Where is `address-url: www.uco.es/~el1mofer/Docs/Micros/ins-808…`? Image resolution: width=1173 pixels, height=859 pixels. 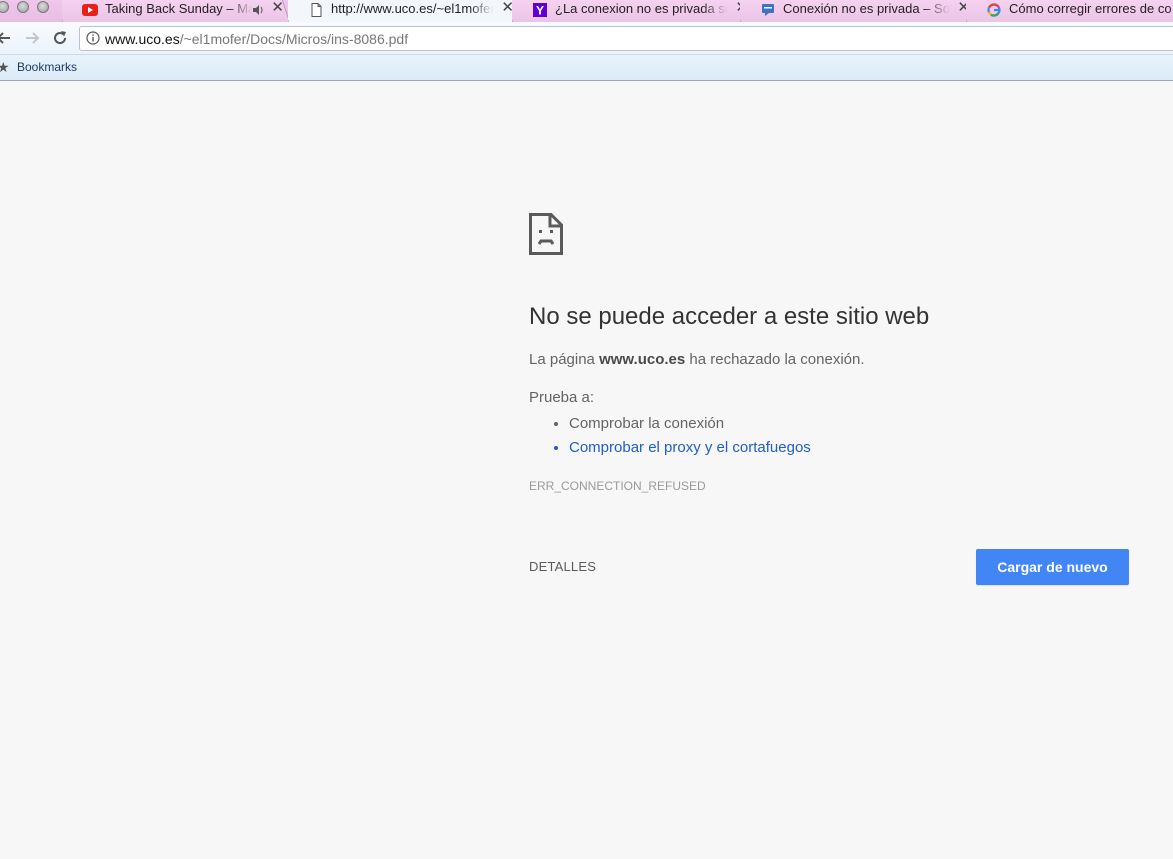 address-url: www.uco.es/~el1mofer/Docs/Micros/ins-808… is located at coordinates (256, 39).